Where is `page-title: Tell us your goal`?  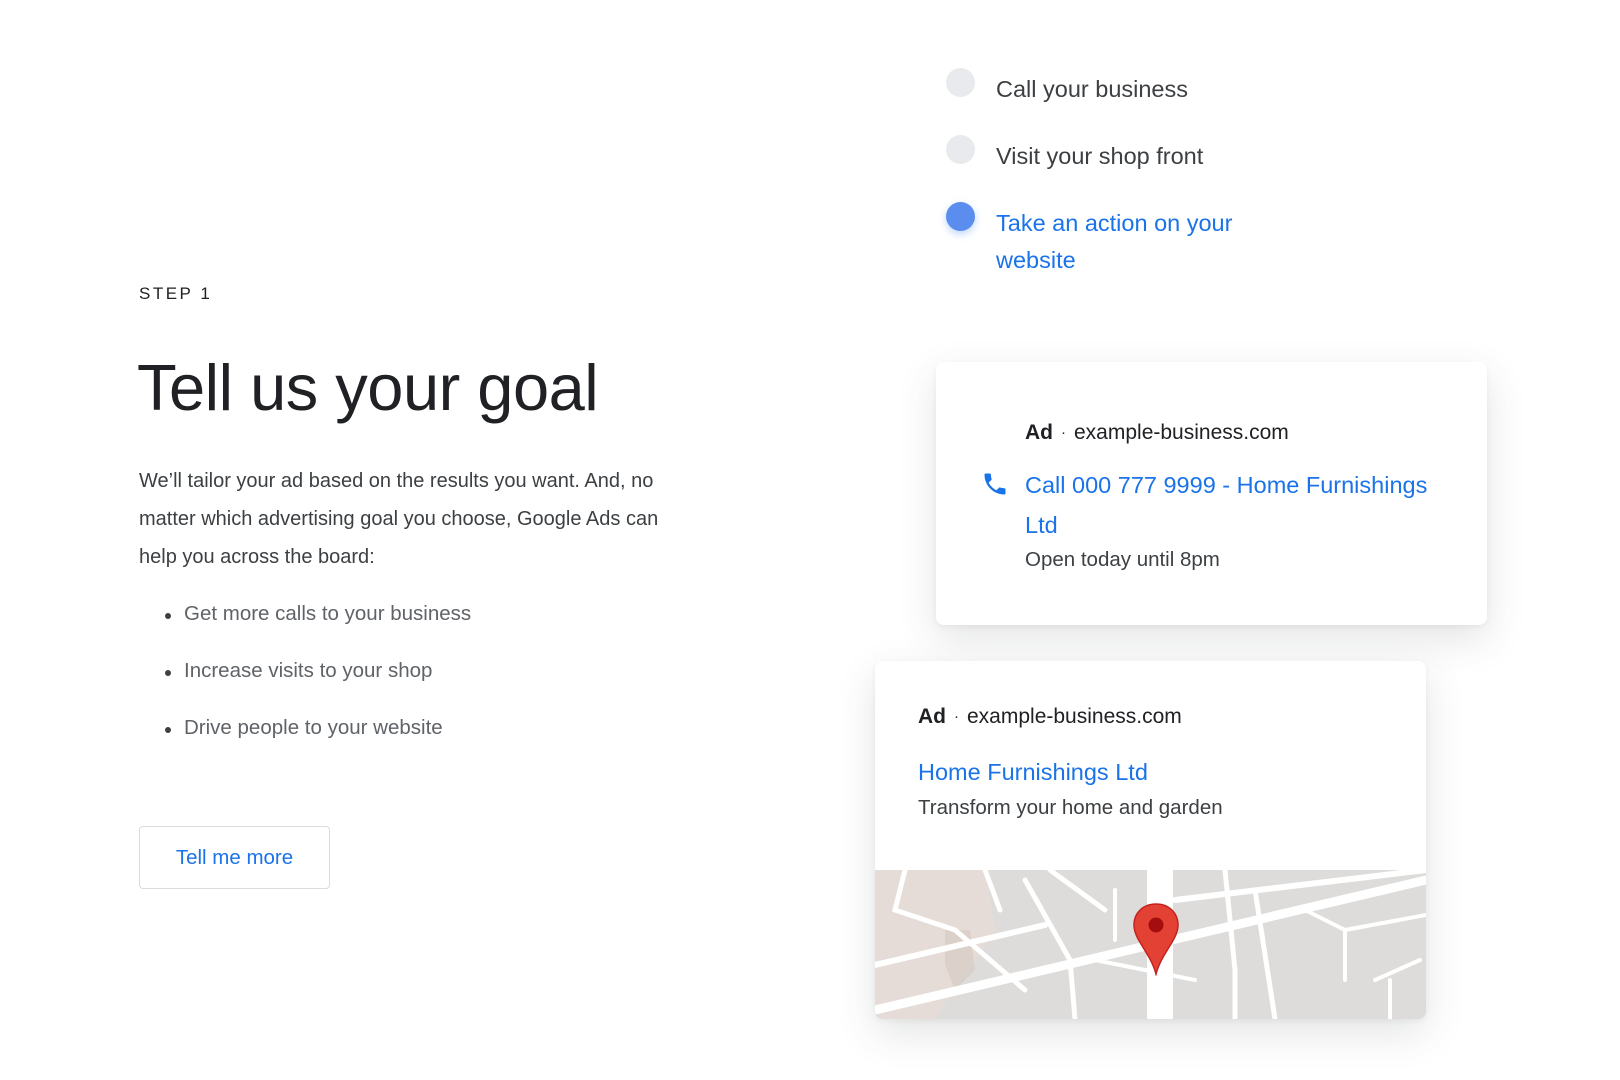 page-title: Tell us your goal is located at coordinates (368, 387).